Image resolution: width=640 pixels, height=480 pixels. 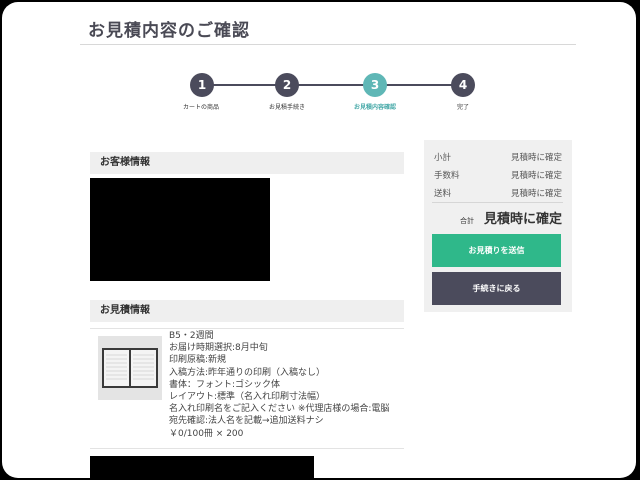 What do you see at coordinates (180, 229) in the screenshot?
I see `customer-info-redacted` at bounding box center [180, 229].